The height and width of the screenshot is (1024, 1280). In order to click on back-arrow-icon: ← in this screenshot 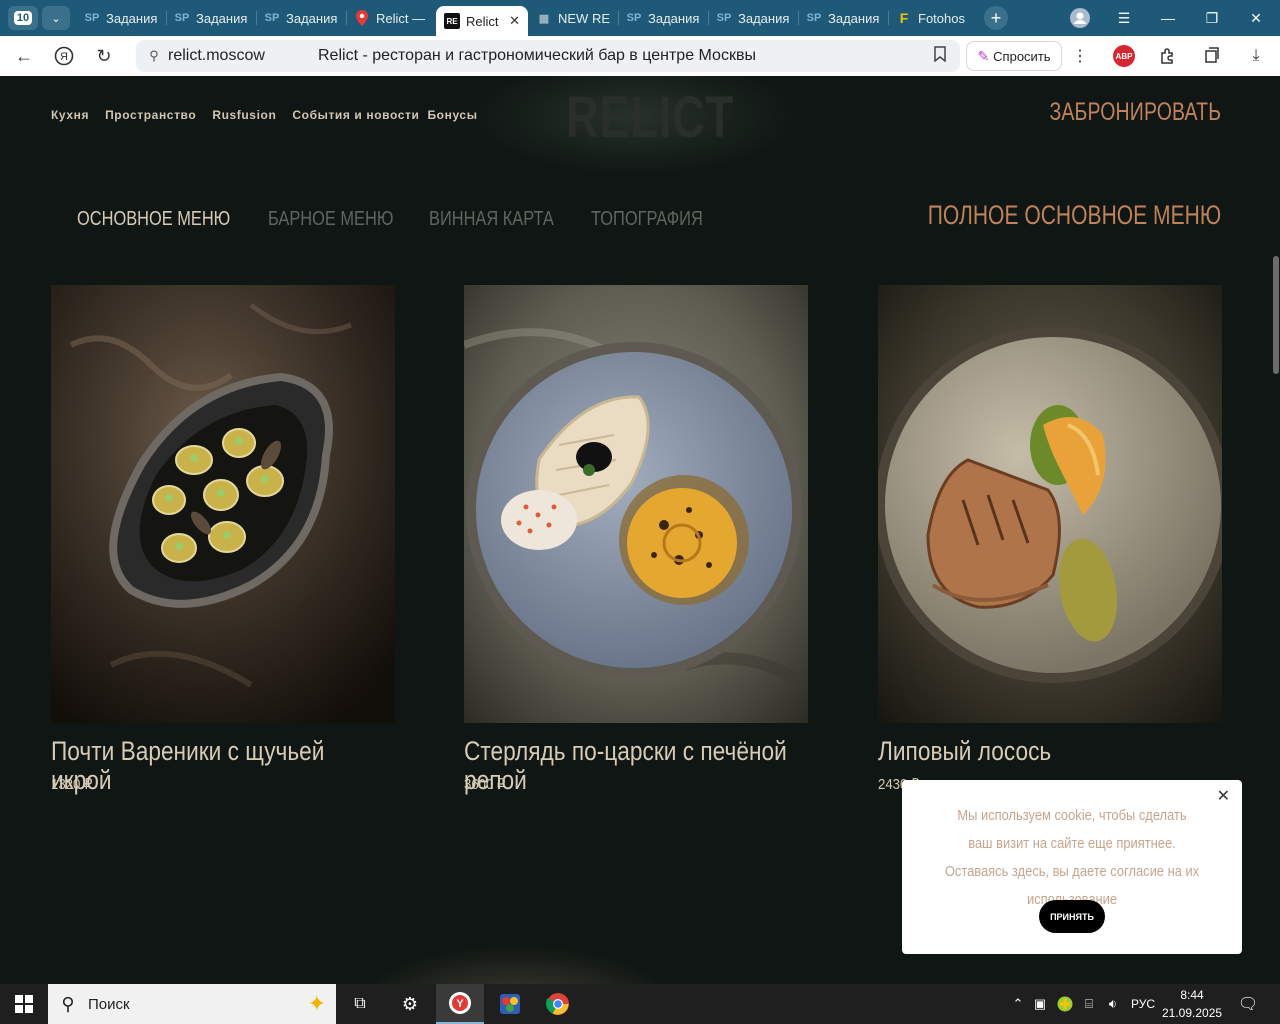, I will do `click(24, 56)`.